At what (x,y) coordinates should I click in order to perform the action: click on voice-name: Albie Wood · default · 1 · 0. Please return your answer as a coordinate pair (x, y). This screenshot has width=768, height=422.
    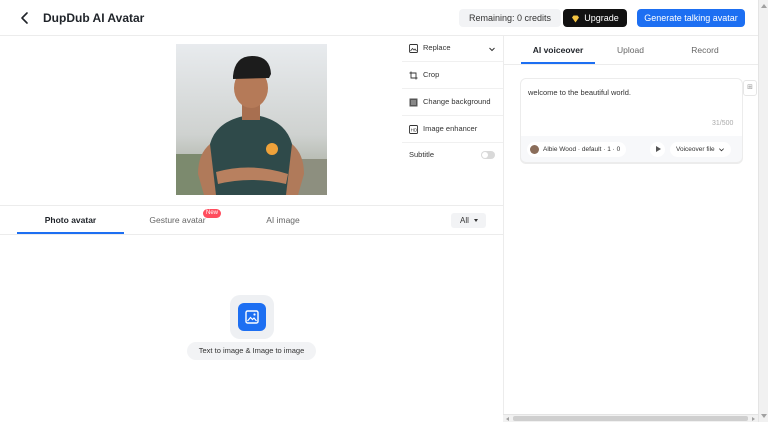
    Looking at the image, I should click on (582, 149).